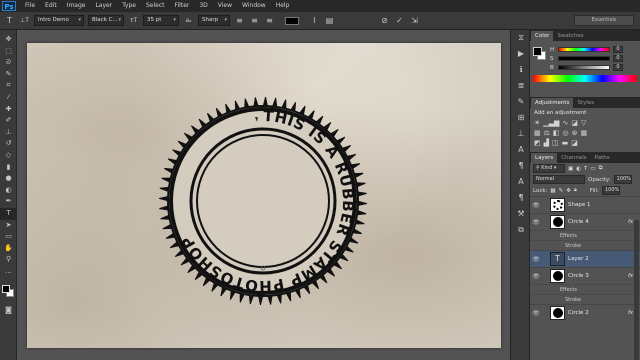  What do you see at coordinates (8, 179) in the screenshot?
I see `blur-tool-icon: ●` at bounding box center [8, 179].